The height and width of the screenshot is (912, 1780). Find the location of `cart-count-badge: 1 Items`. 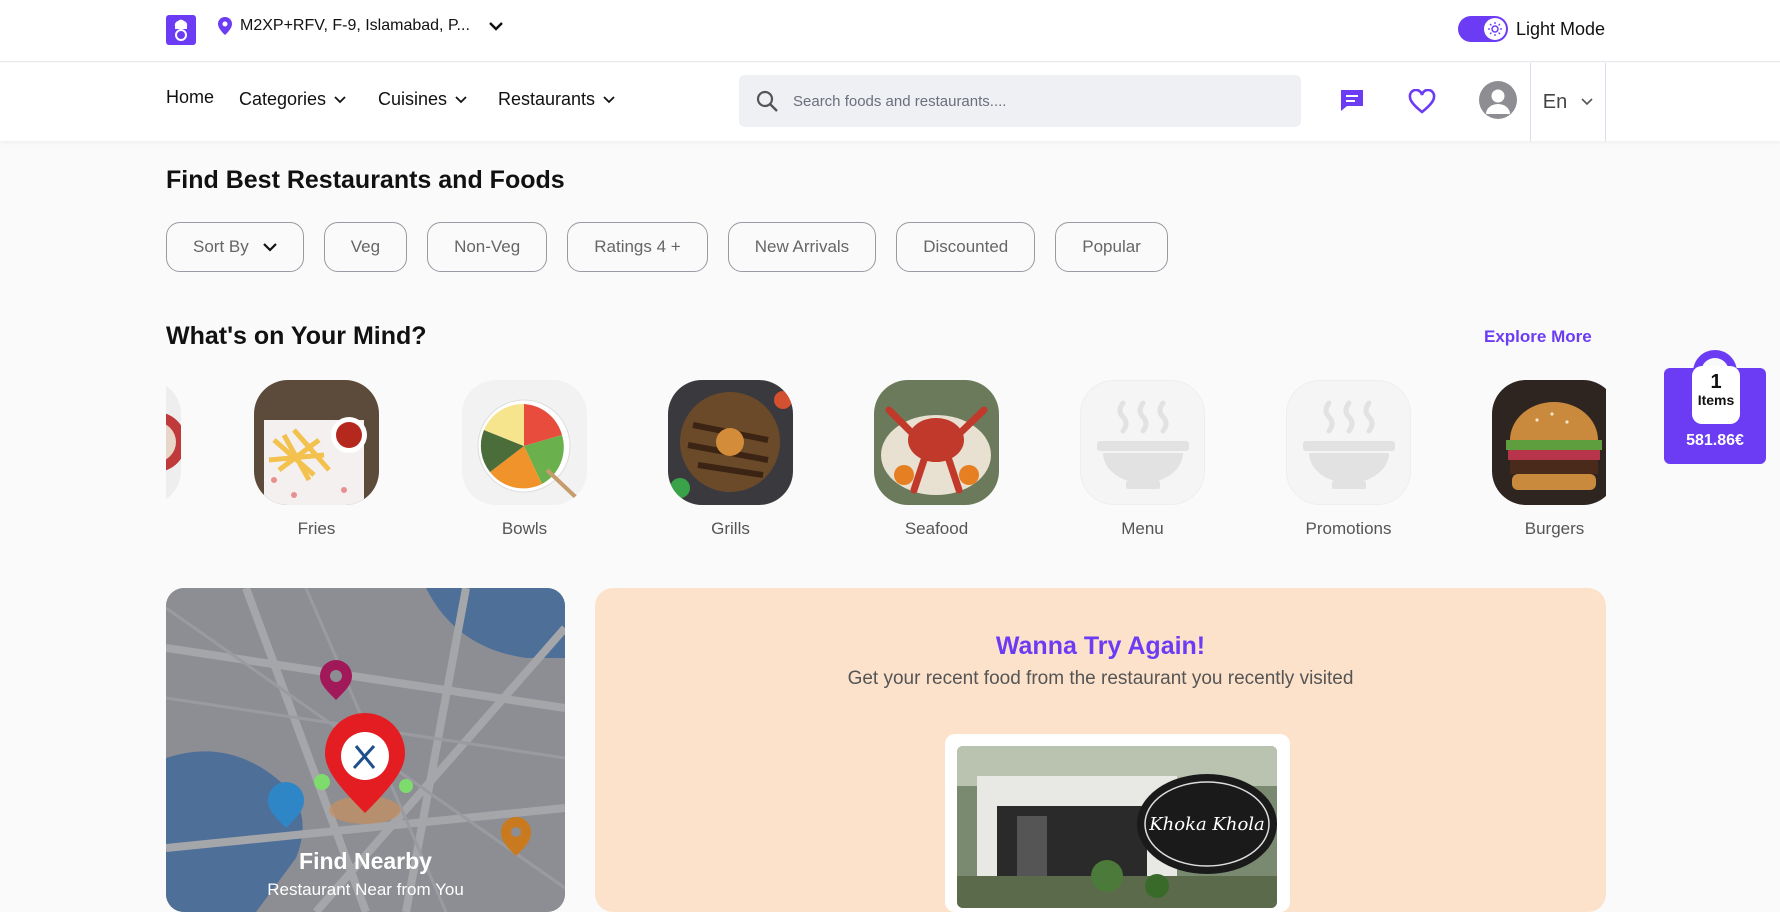

cart-count-badge: 1 Items is located at coordinates (1716, 395).